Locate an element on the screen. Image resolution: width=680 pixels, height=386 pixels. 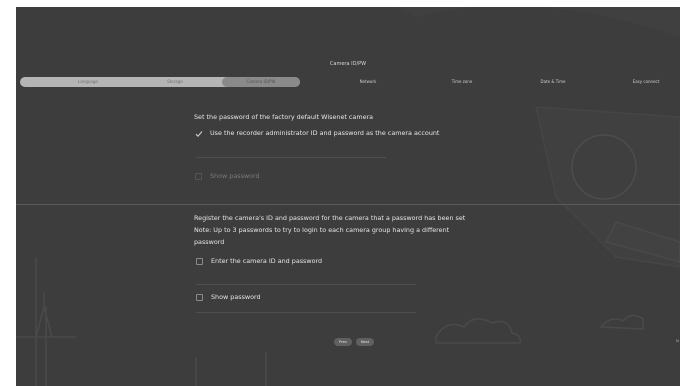
enter-camera-id-checkbox is located at coordinates (199, 261).